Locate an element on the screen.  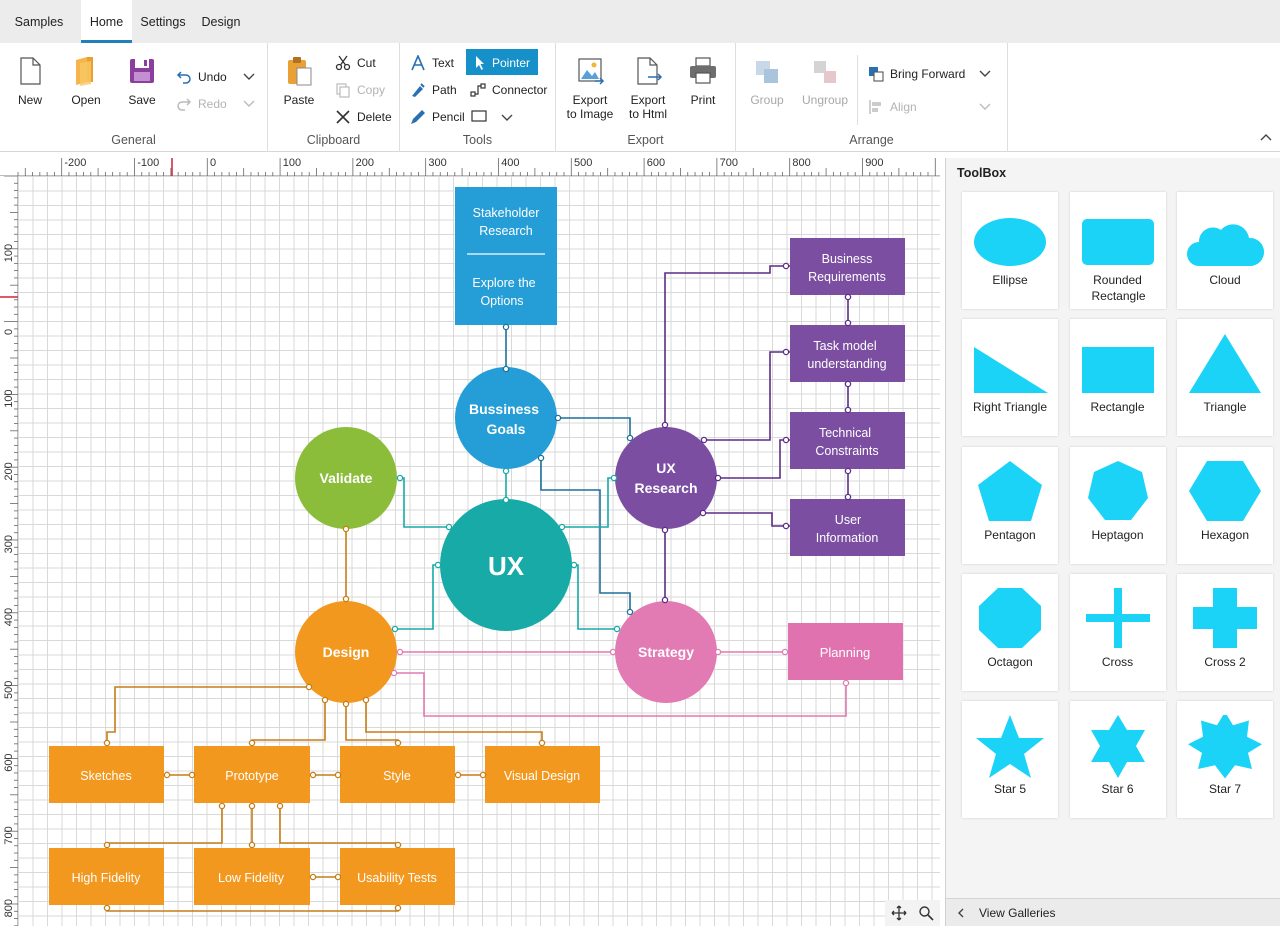
collapse-ribbon-chevron-up-icon is located at coordinates (1266, 138).